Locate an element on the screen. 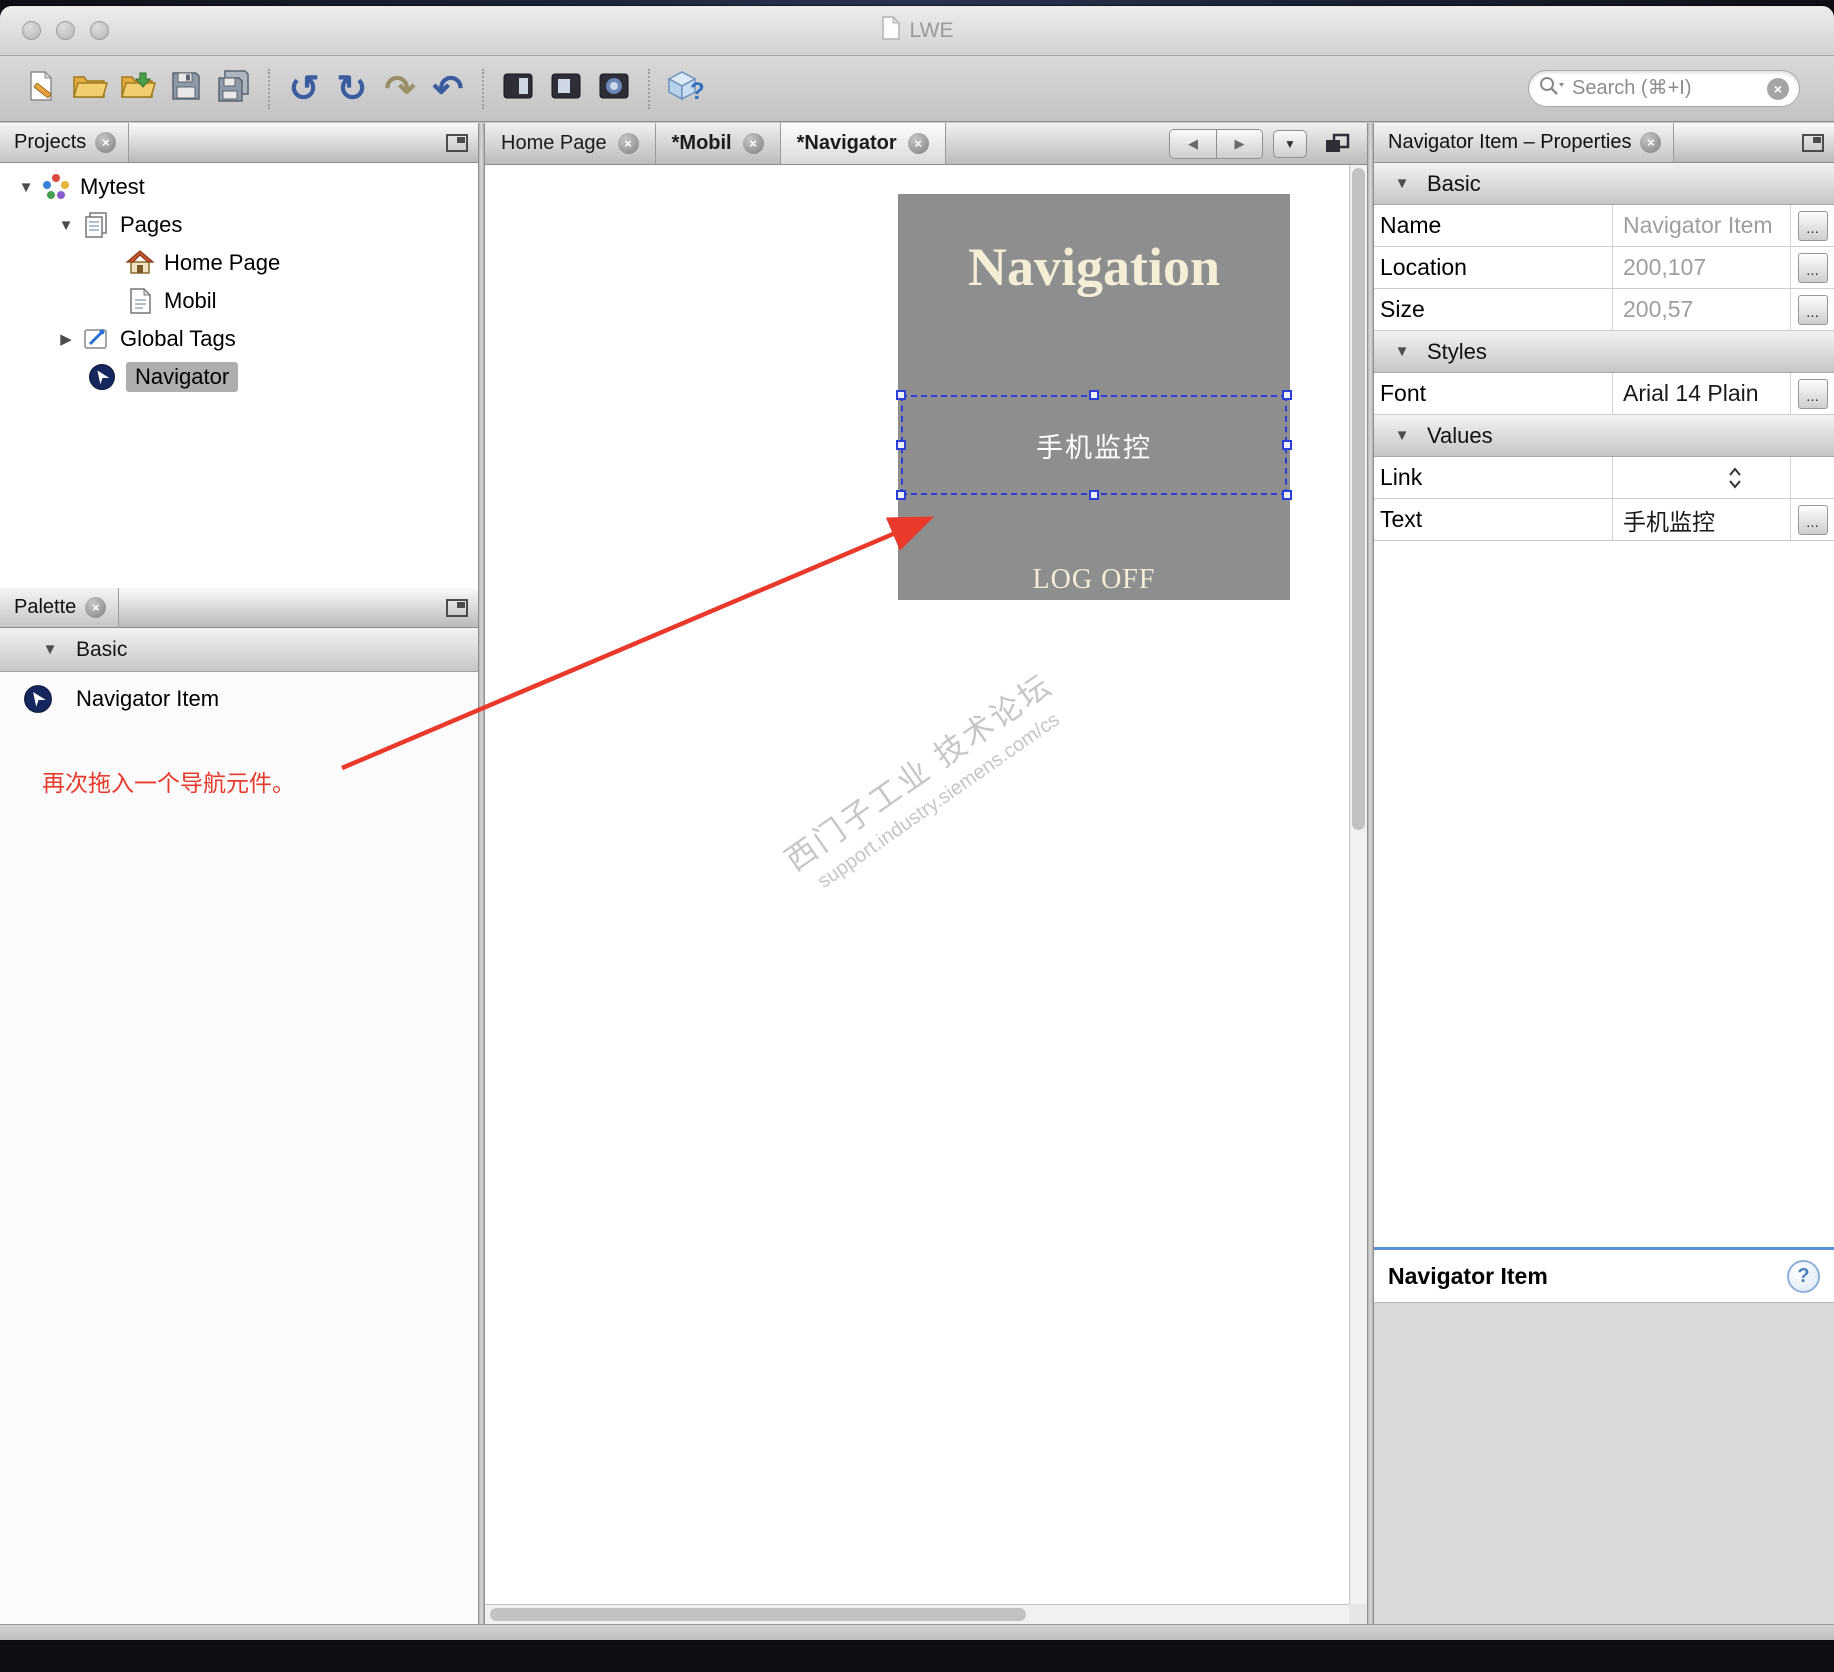 The width and height of the screenshot is (1834, 1672). horizontal-scrollbar is located at coordinates (917, 1614).